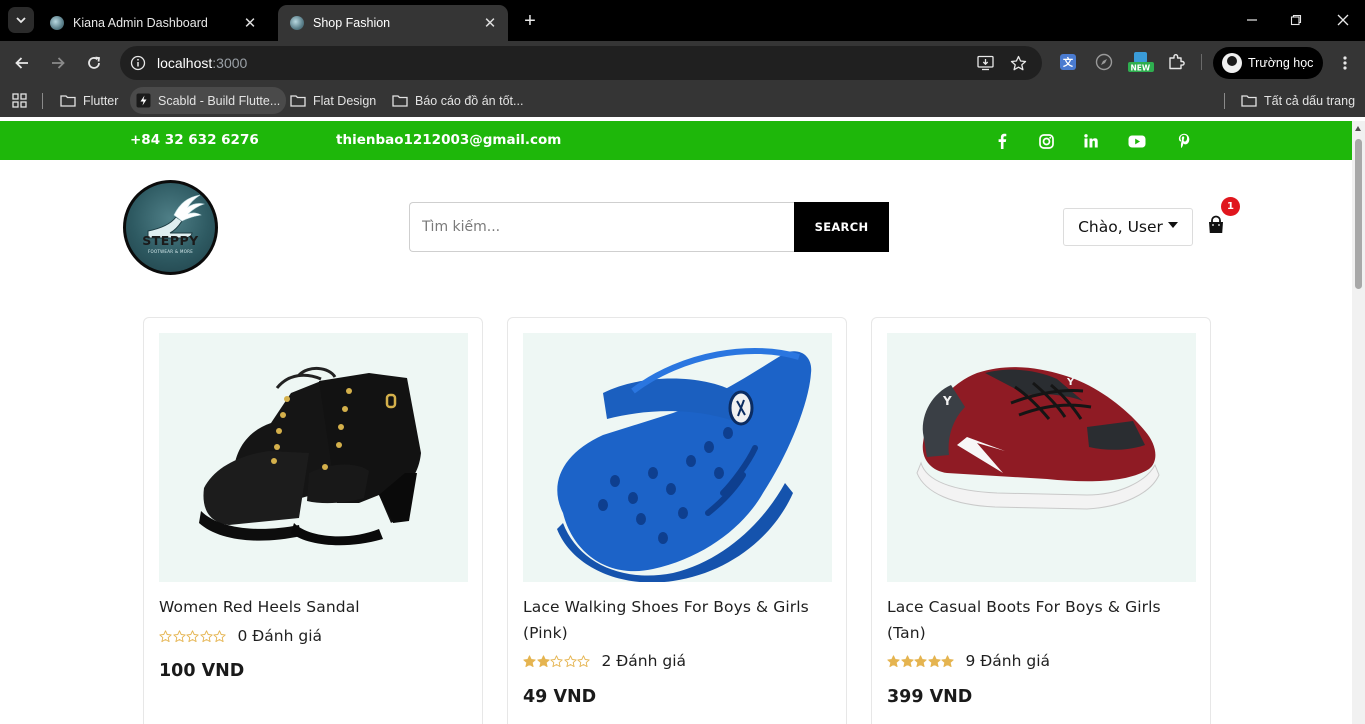 The height and width of the screenshot is (724, 1365). Describe the element at coordinates (1281, 63) in the screenshot. I see `profile-name: Trường học` at that location.